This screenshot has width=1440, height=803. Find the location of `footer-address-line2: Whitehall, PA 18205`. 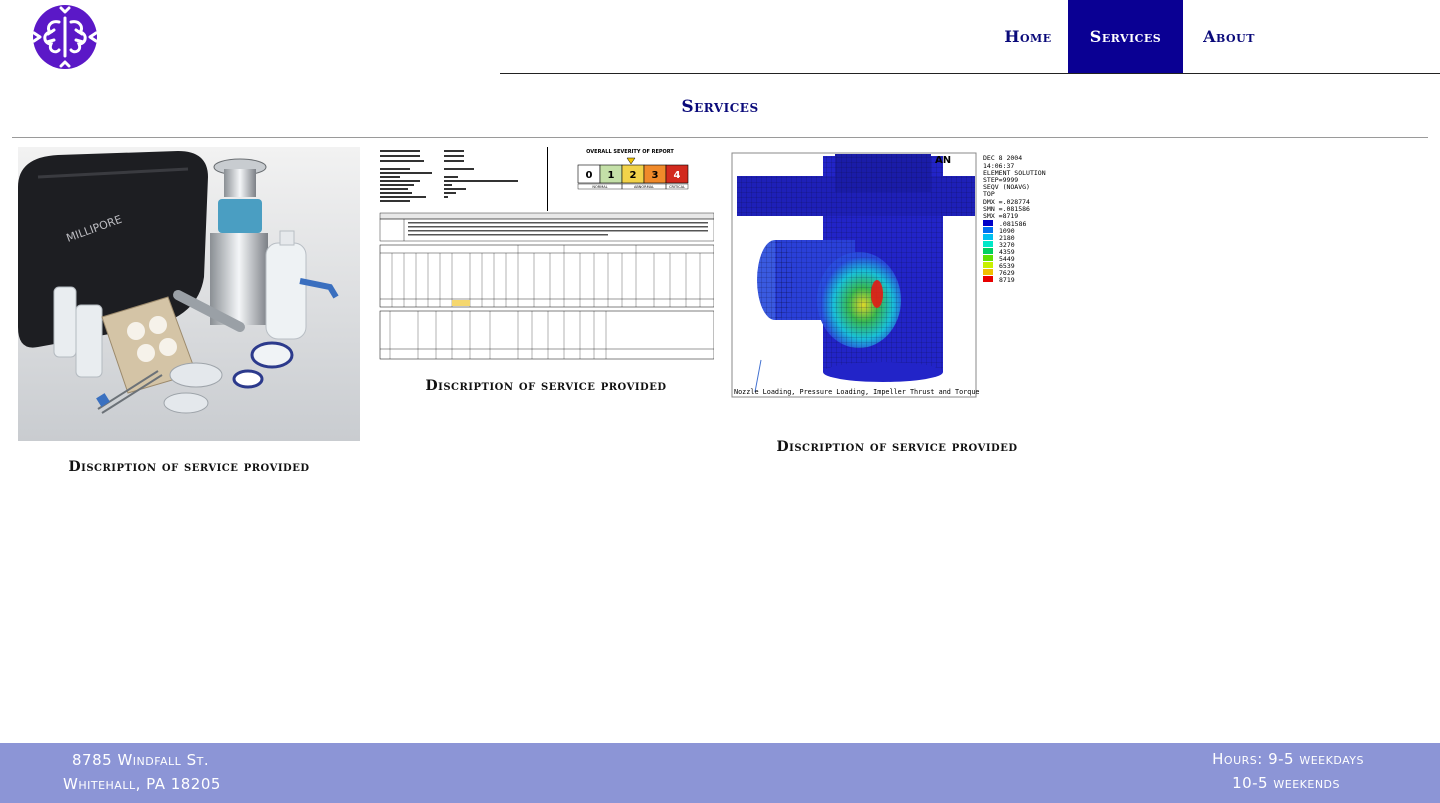

footer-address-line2: Whitehall, PA 18205 is located at coordinates (142, 784).